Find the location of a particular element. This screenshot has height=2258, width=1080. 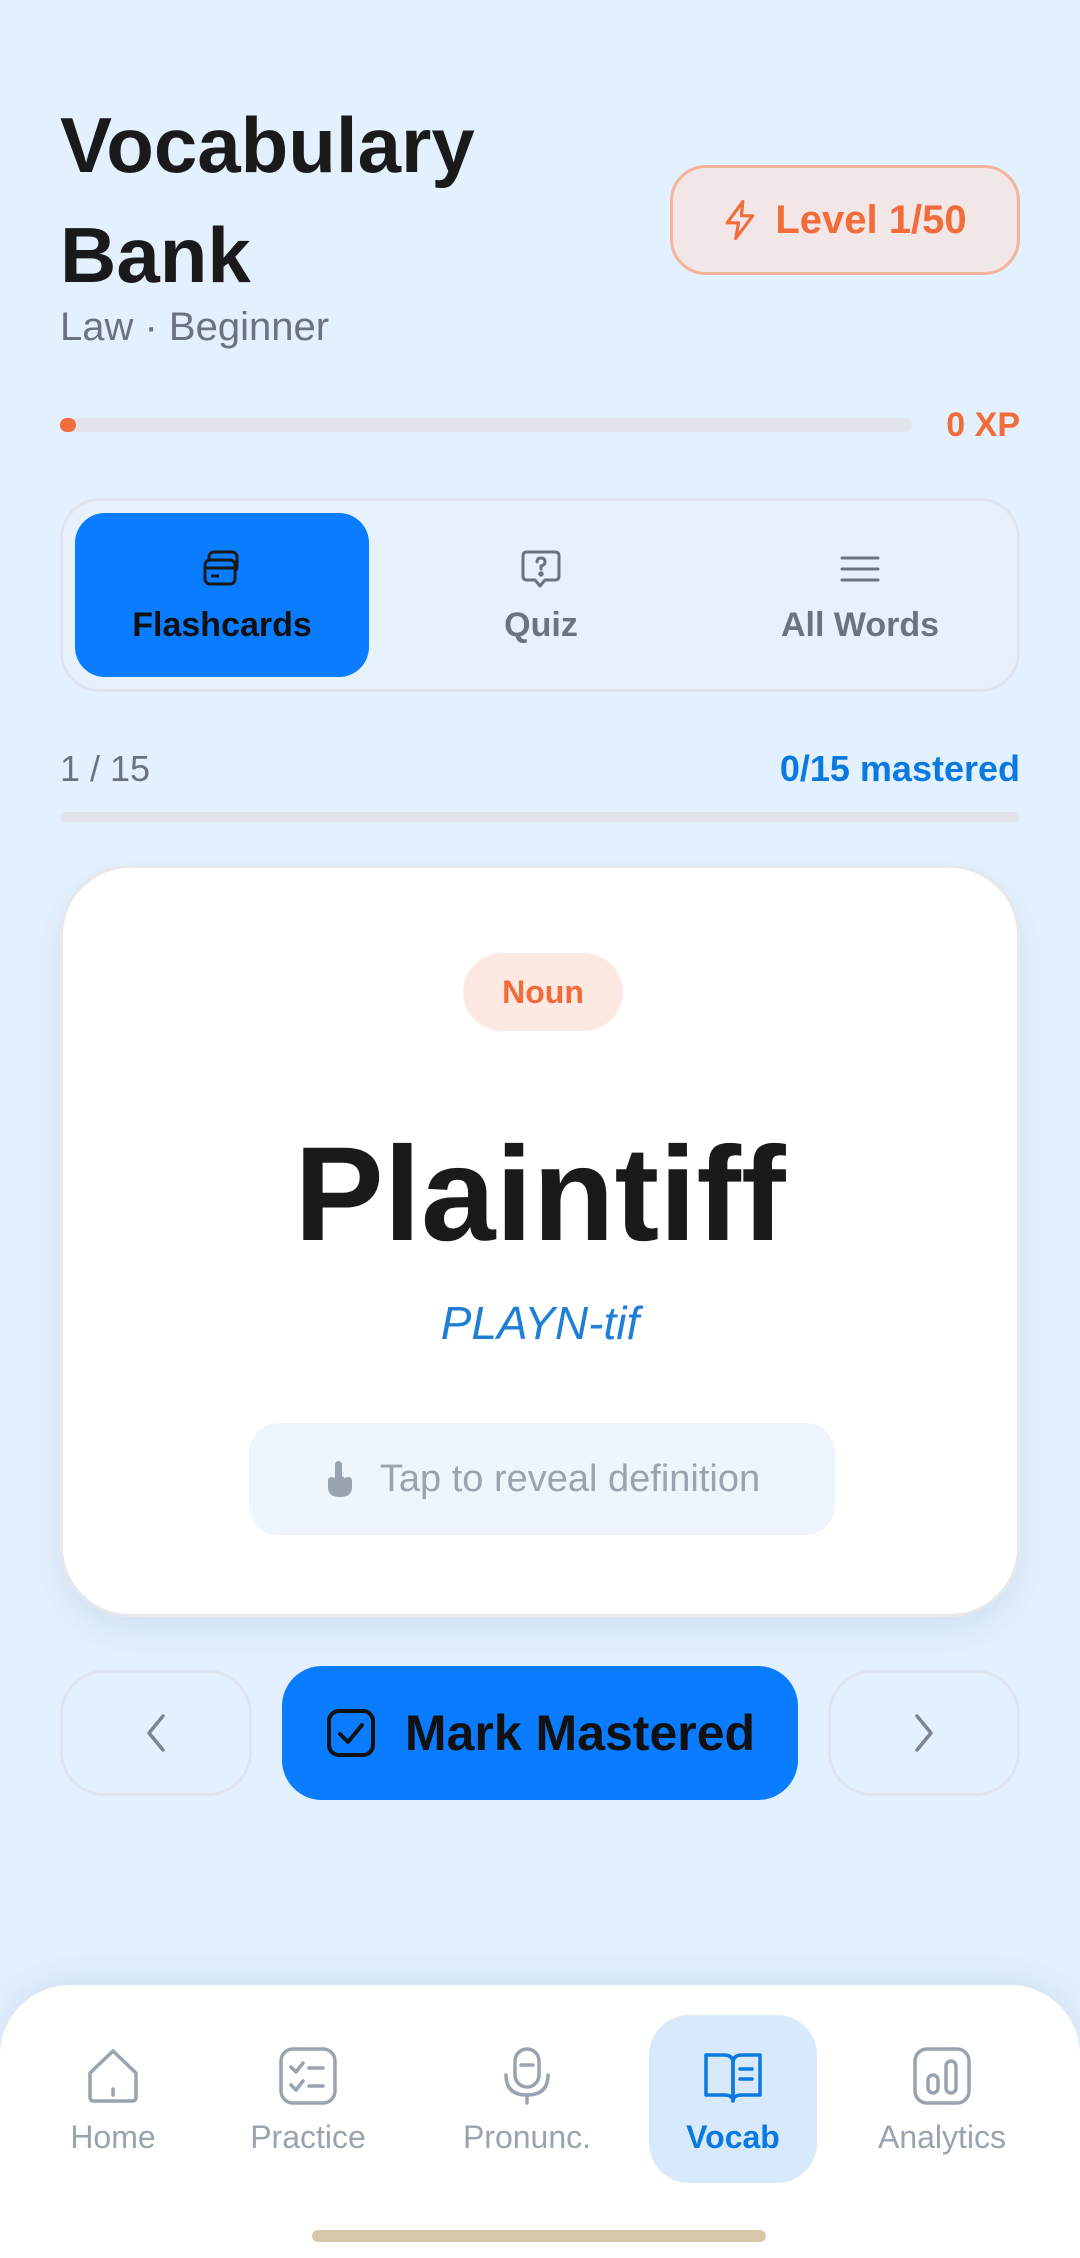

nav-label: Analytics is located at coordinates (942, 2136).